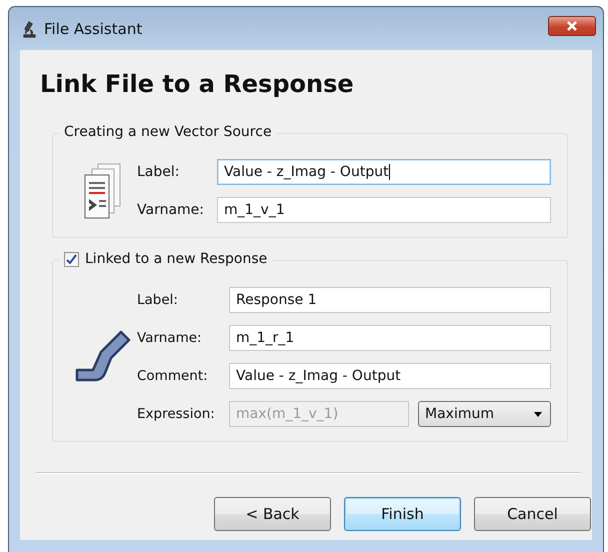 The width and height of the screenshot is (608, 552). I want to click on close-button, so click(572, 26).